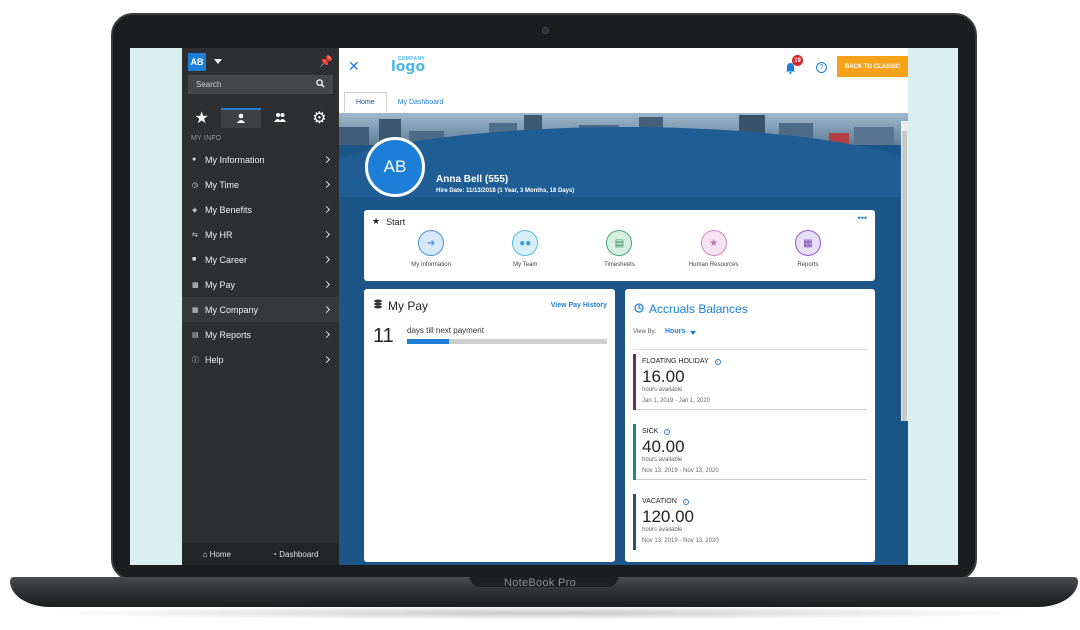 This screenshot has width=1080, height=630. I want to click on search-input: Search, so click(260, 84).